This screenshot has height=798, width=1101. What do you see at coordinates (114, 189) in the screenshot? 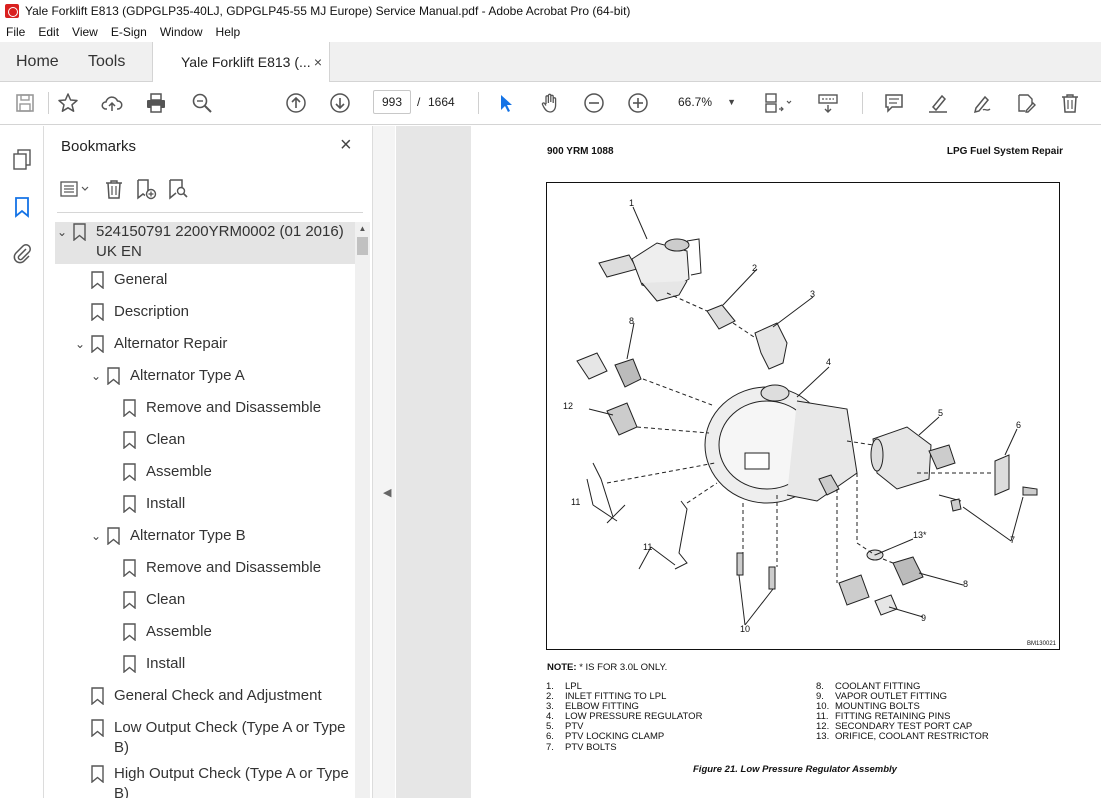
I see `delete-bookmark-icon` at bounding box center [114, 189].